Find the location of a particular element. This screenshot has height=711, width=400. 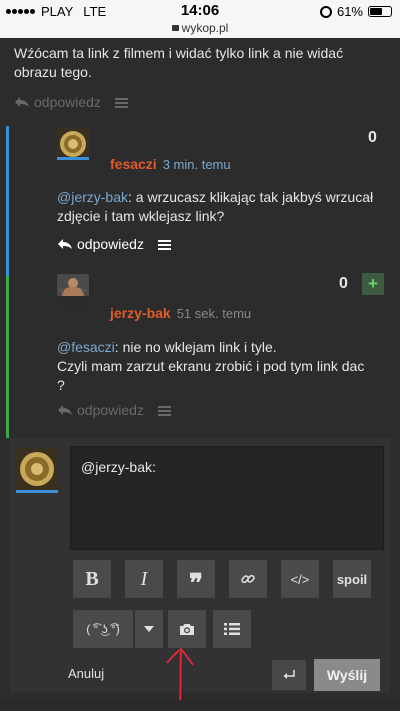

code-button: </> is located at coordinates (300, 579).